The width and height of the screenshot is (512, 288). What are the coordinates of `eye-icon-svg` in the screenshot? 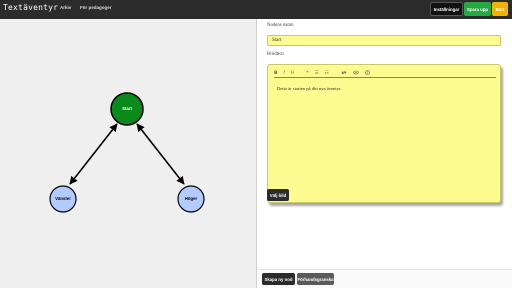 It's located at (355, 72).